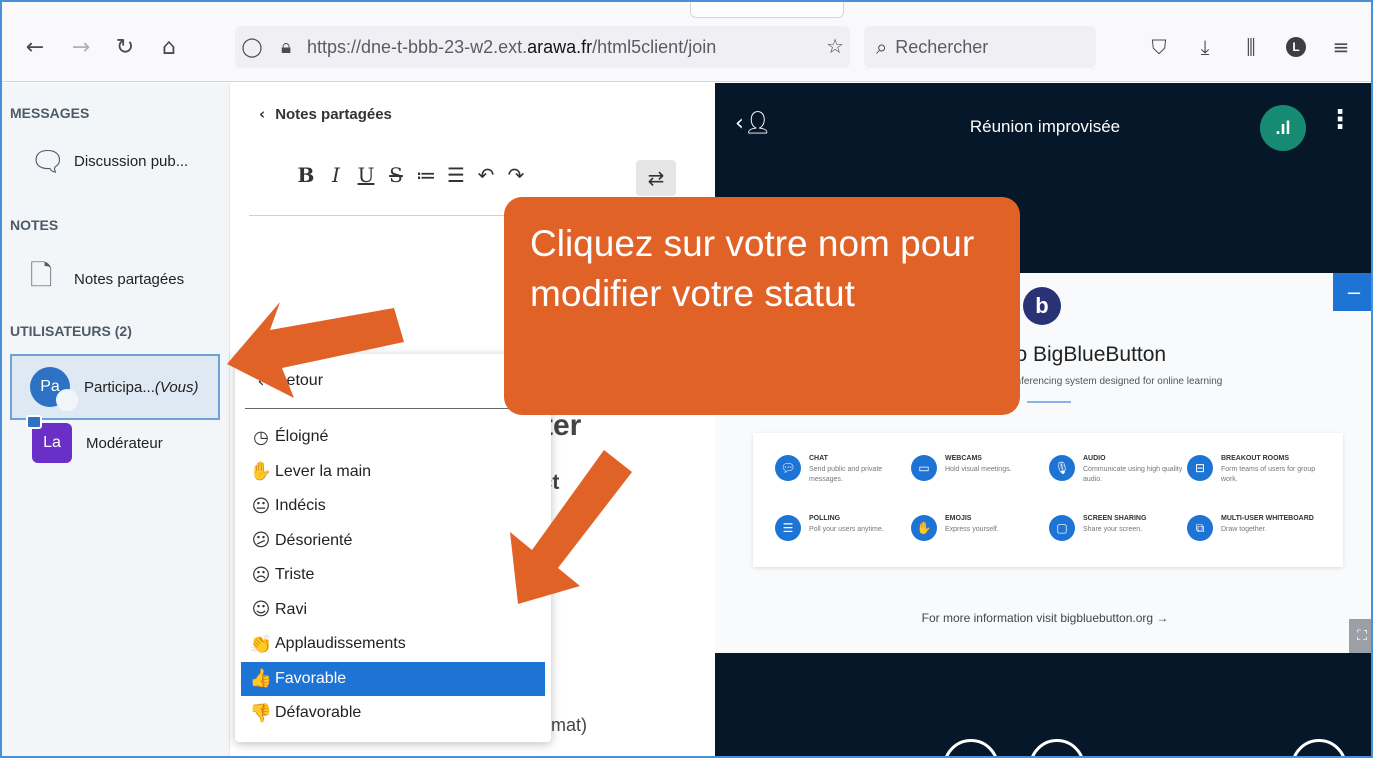 Image resolution: width=1373 pixels, height=758 pixels. Describe the element at coordinates (311, 678) in the screenshot. I see `status-item-label: Favorable` at that location.